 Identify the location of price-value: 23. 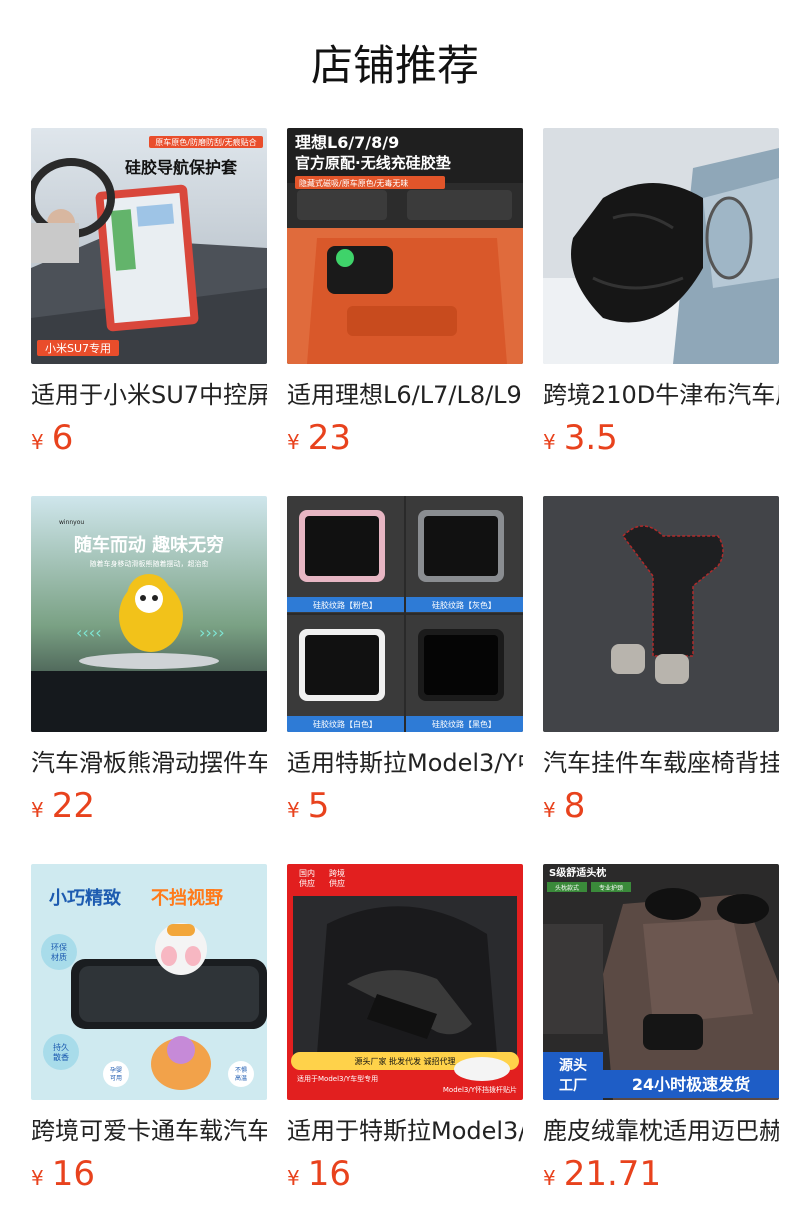
(329, 438).